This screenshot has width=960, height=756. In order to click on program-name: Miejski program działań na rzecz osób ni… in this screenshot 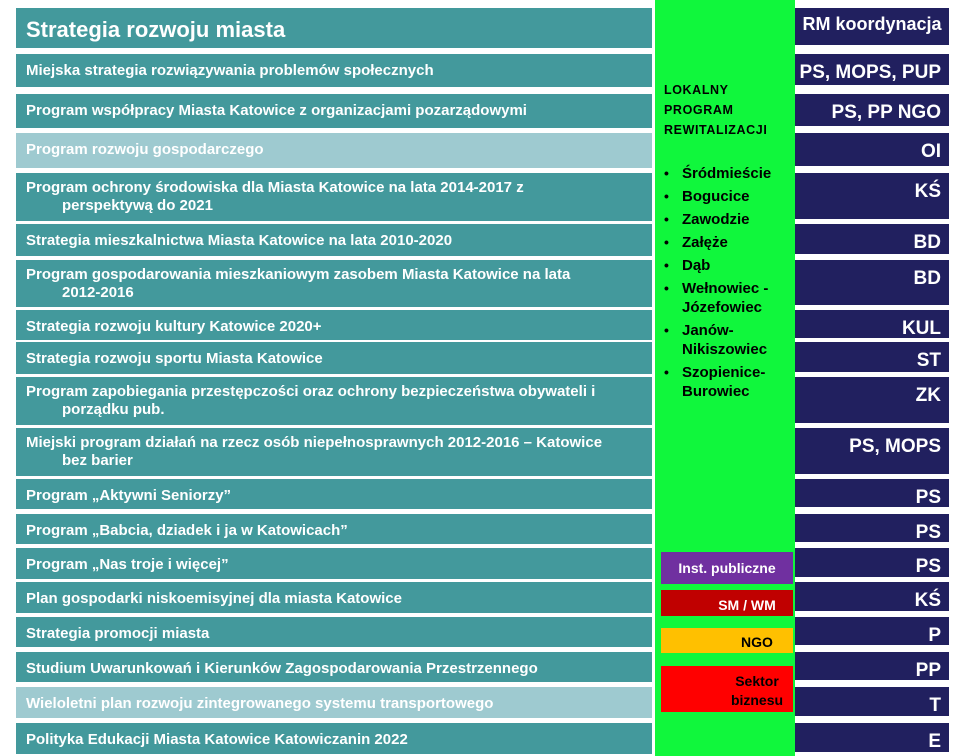, I will do `click(314, 442)`.